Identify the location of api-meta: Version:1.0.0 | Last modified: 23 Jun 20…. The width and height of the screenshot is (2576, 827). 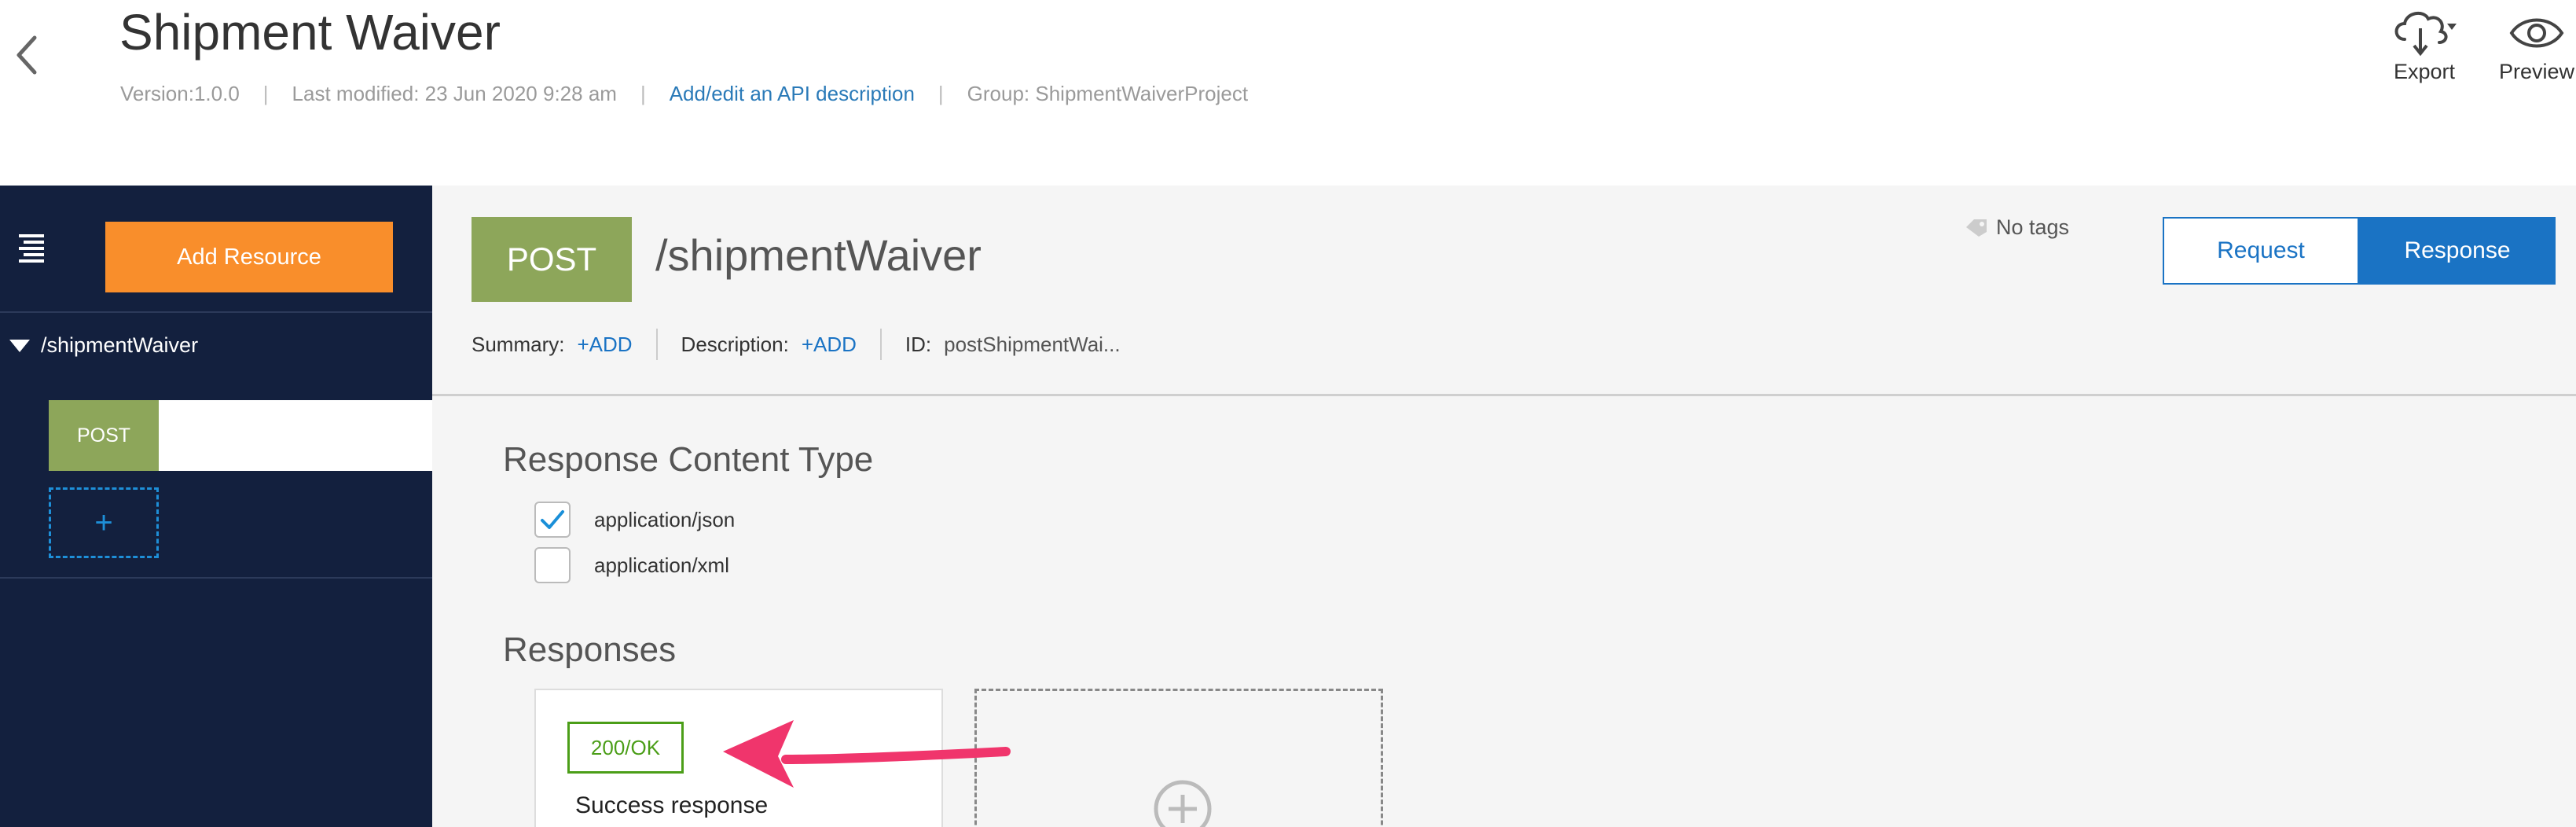
(684, 94).